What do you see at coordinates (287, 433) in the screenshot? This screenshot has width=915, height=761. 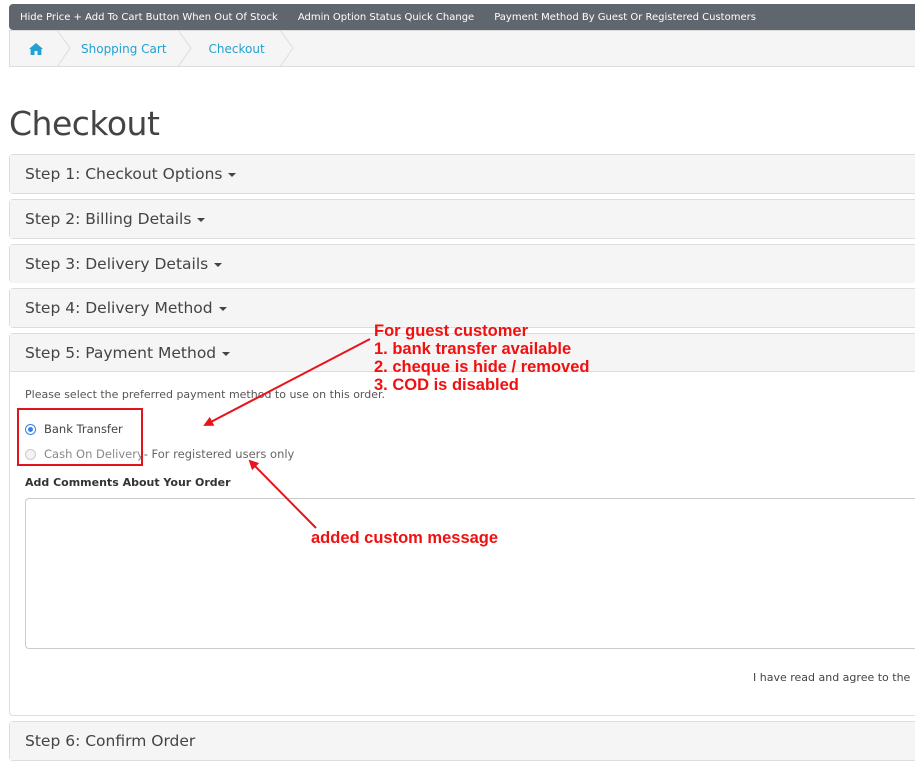 I see `annotation-arrows` at bounding box center [287, 433].